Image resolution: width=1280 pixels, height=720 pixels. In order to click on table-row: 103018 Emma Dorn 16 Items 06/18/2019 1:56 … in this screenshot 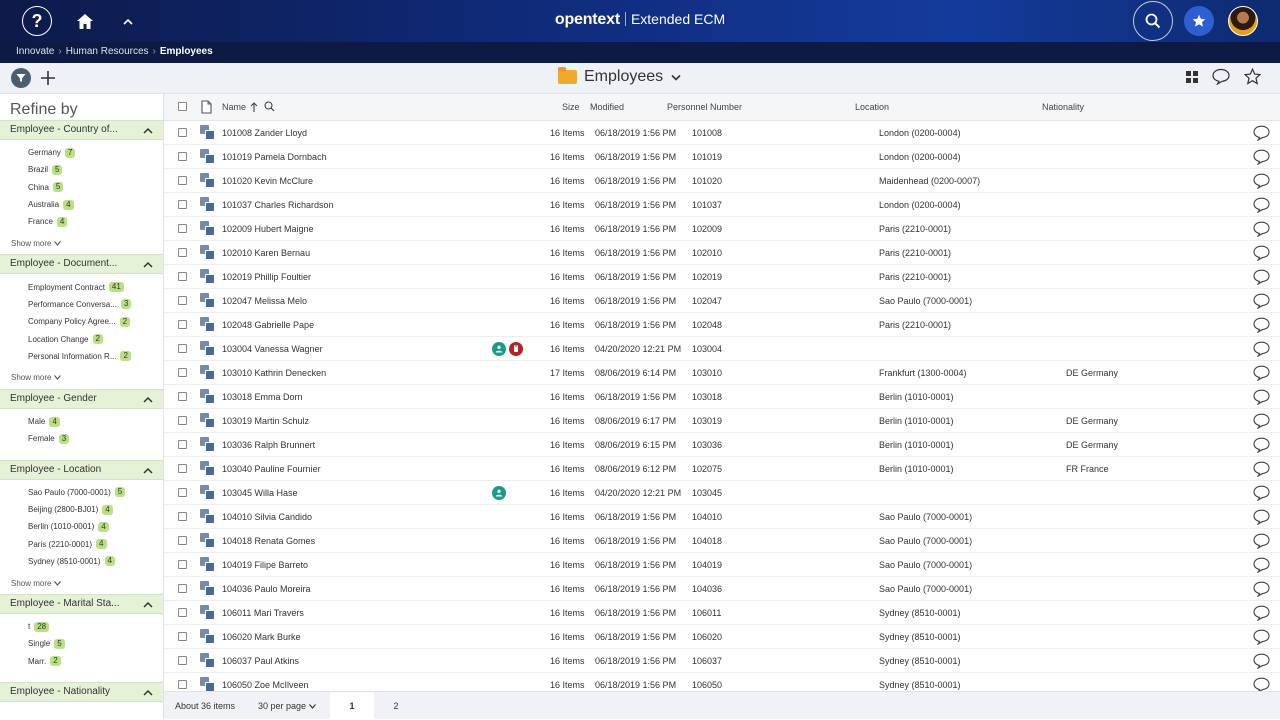, I will do `click(722, 397)`.